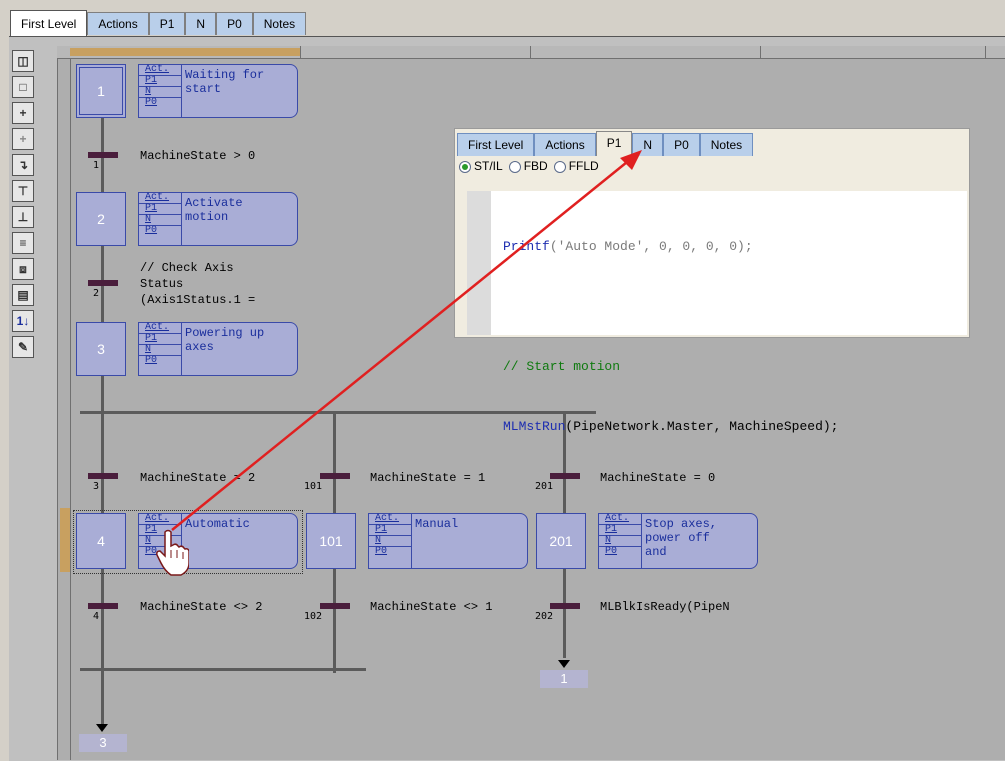 This screenshot has width=1005, height=761. I want to click on hand-cursor-icon, so click(172, 552).